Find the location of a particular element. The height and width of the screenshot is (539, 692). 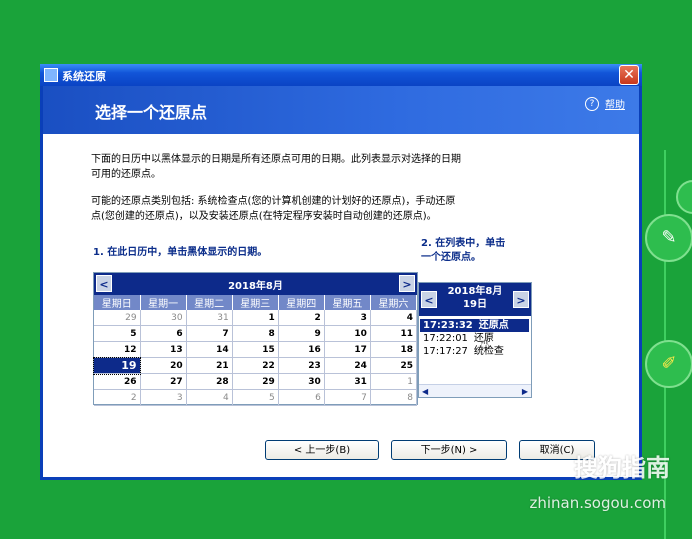

calendar-day: 13 is located at coordinates (163, 349).